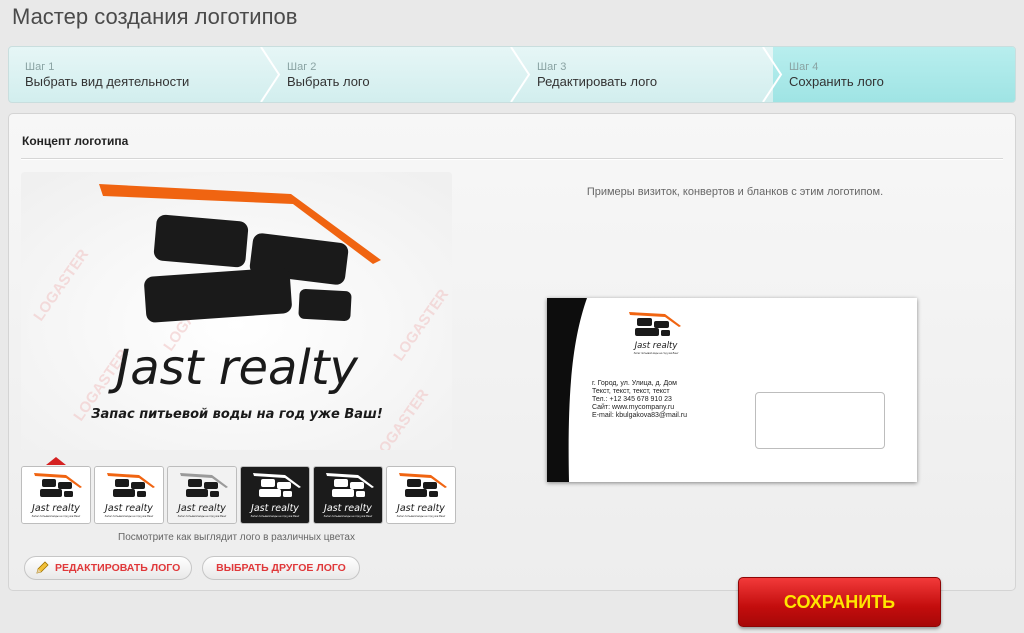  Describe the element at coordinates (633, 407) in the screenshot. I see `address-line: Сайт: www.mycompany.ru` at that location.